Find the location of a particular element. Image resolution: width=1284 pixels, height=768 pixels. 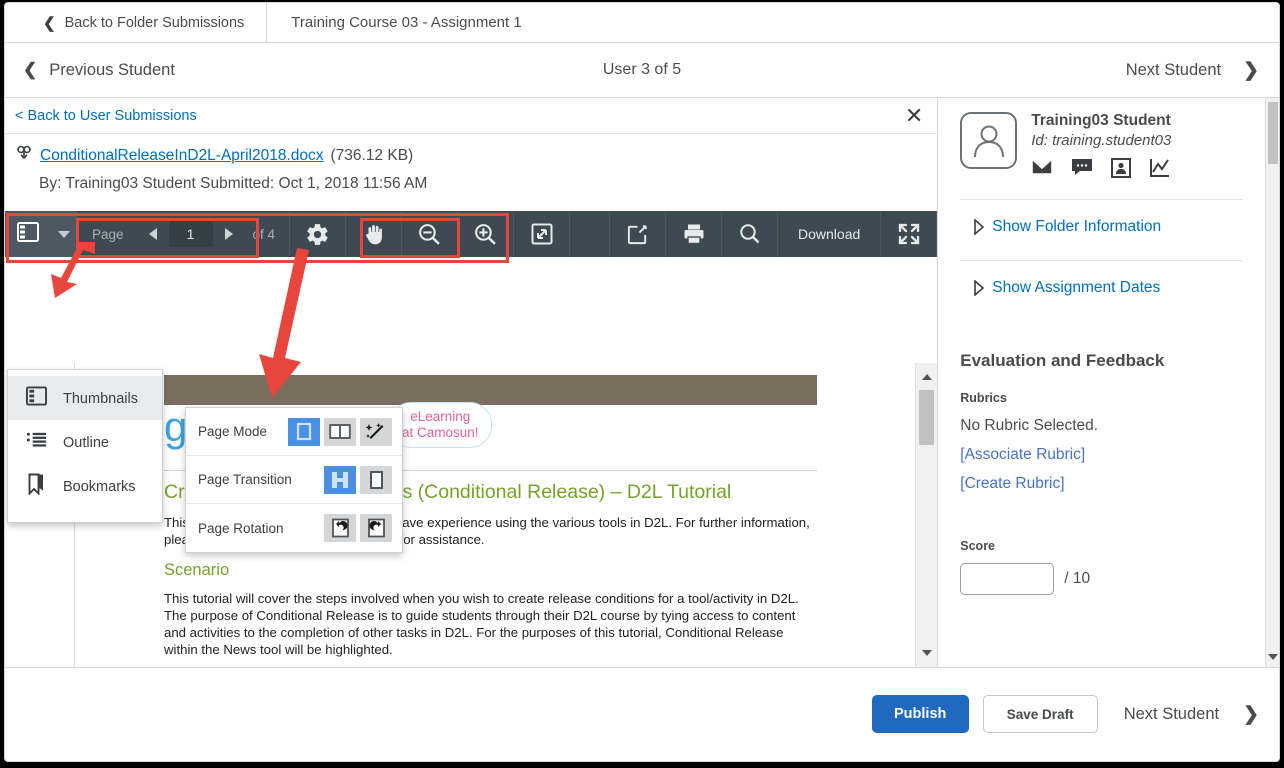

transition-single-button is located at coordinates (376, 479).